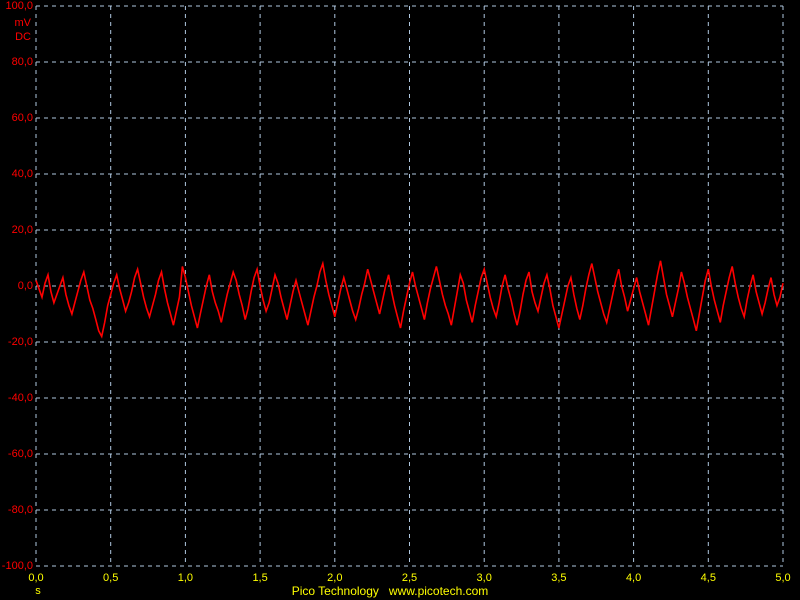 The height and width of the screenshot is (600, 800). Describe the element at coordinates (22, 174) in the screenshot. I see `y-axis-tick-label: 40,0` at that location.